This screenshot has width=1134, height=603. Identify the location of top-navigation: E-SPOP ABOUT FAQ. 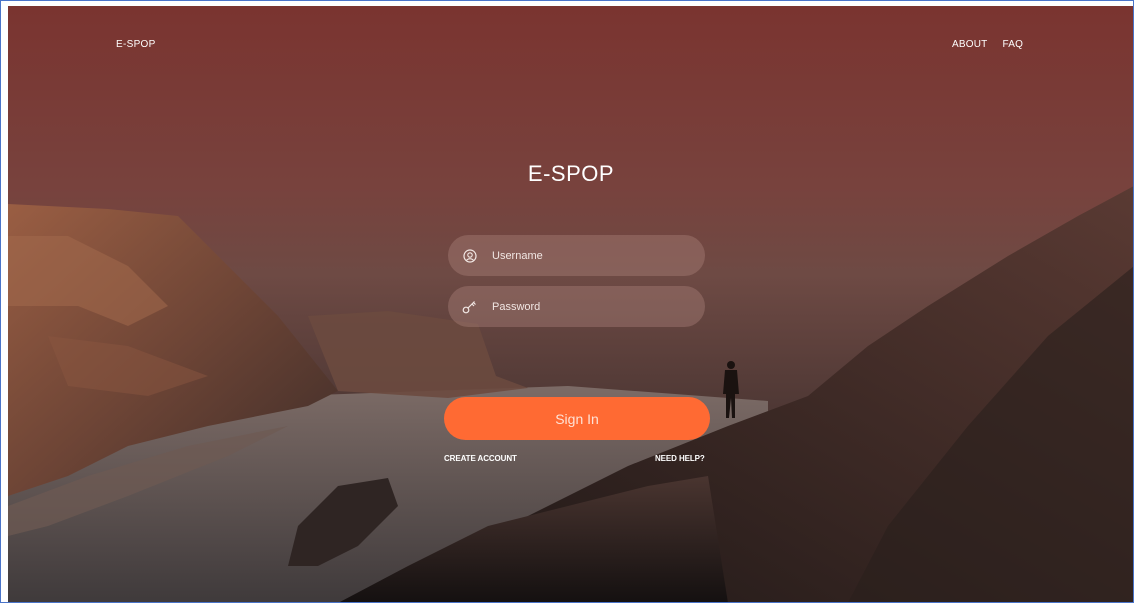
(570, 46).